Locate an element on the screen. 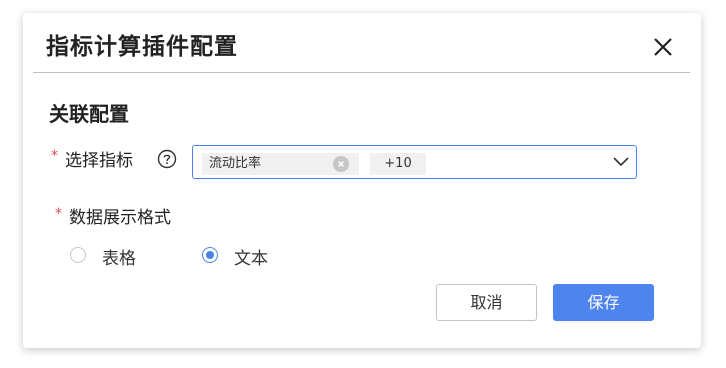 Image resolution: width=726 pixels, height=368 pixels. more-tags-count: +10 is located at coordinates (398, 164).